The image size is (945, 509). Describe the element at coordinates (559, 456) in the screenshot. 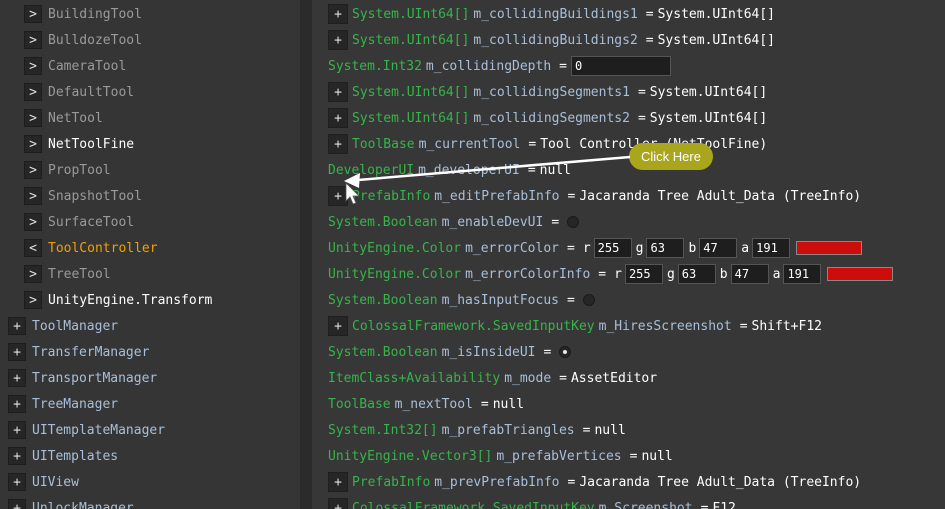

I see `field-name: m_prefabVertices` at that location.